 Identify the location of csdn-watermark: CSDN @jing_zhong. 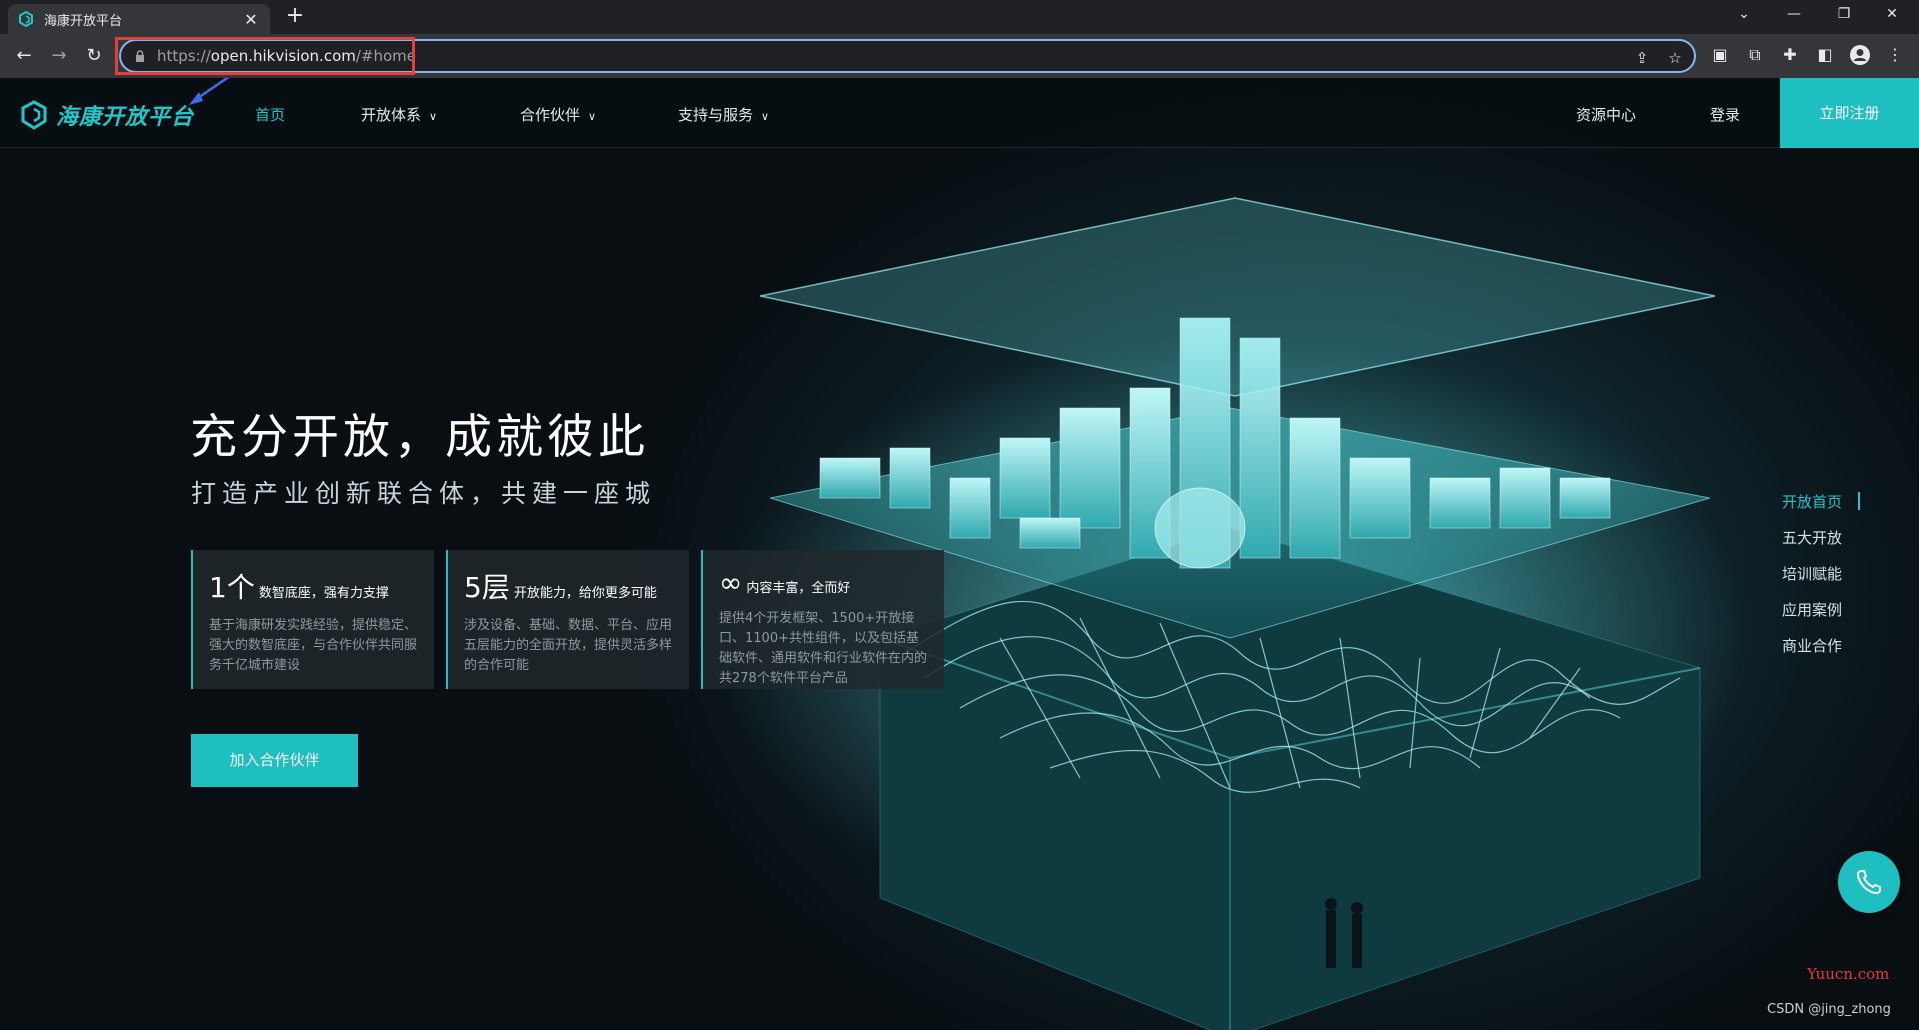
(1829, 1009).